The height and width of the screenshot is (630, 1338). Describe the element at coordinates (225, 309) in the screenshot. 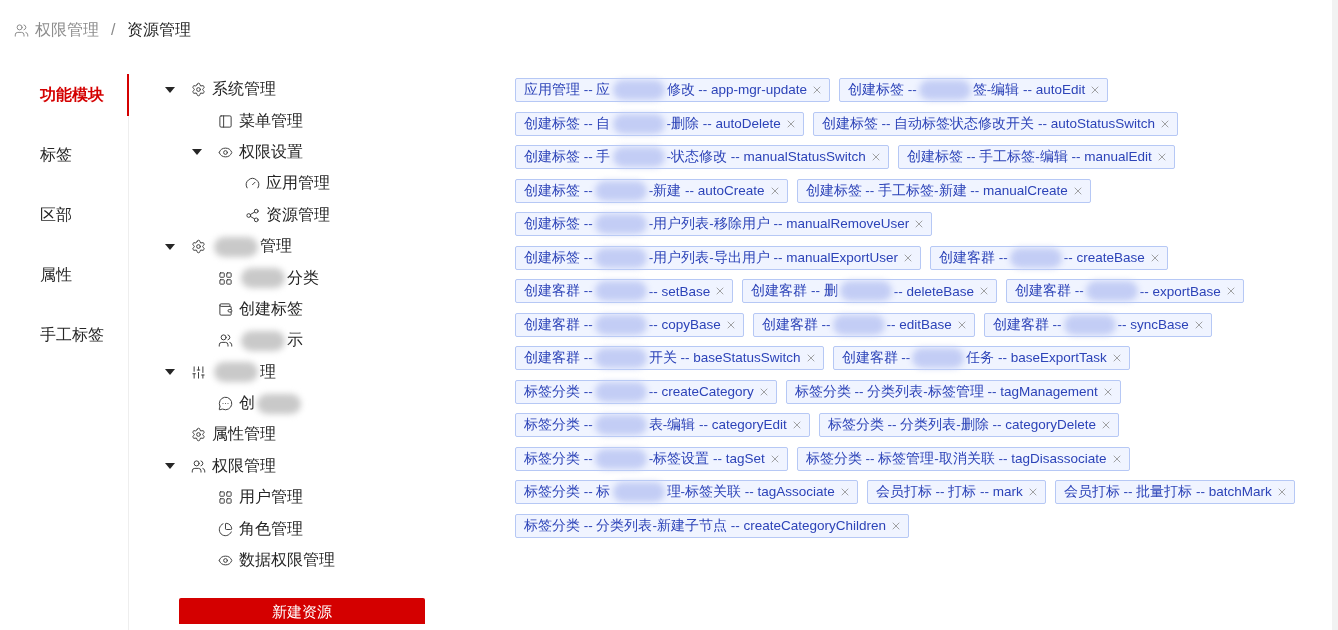

I see `wallet-icon` at that location.